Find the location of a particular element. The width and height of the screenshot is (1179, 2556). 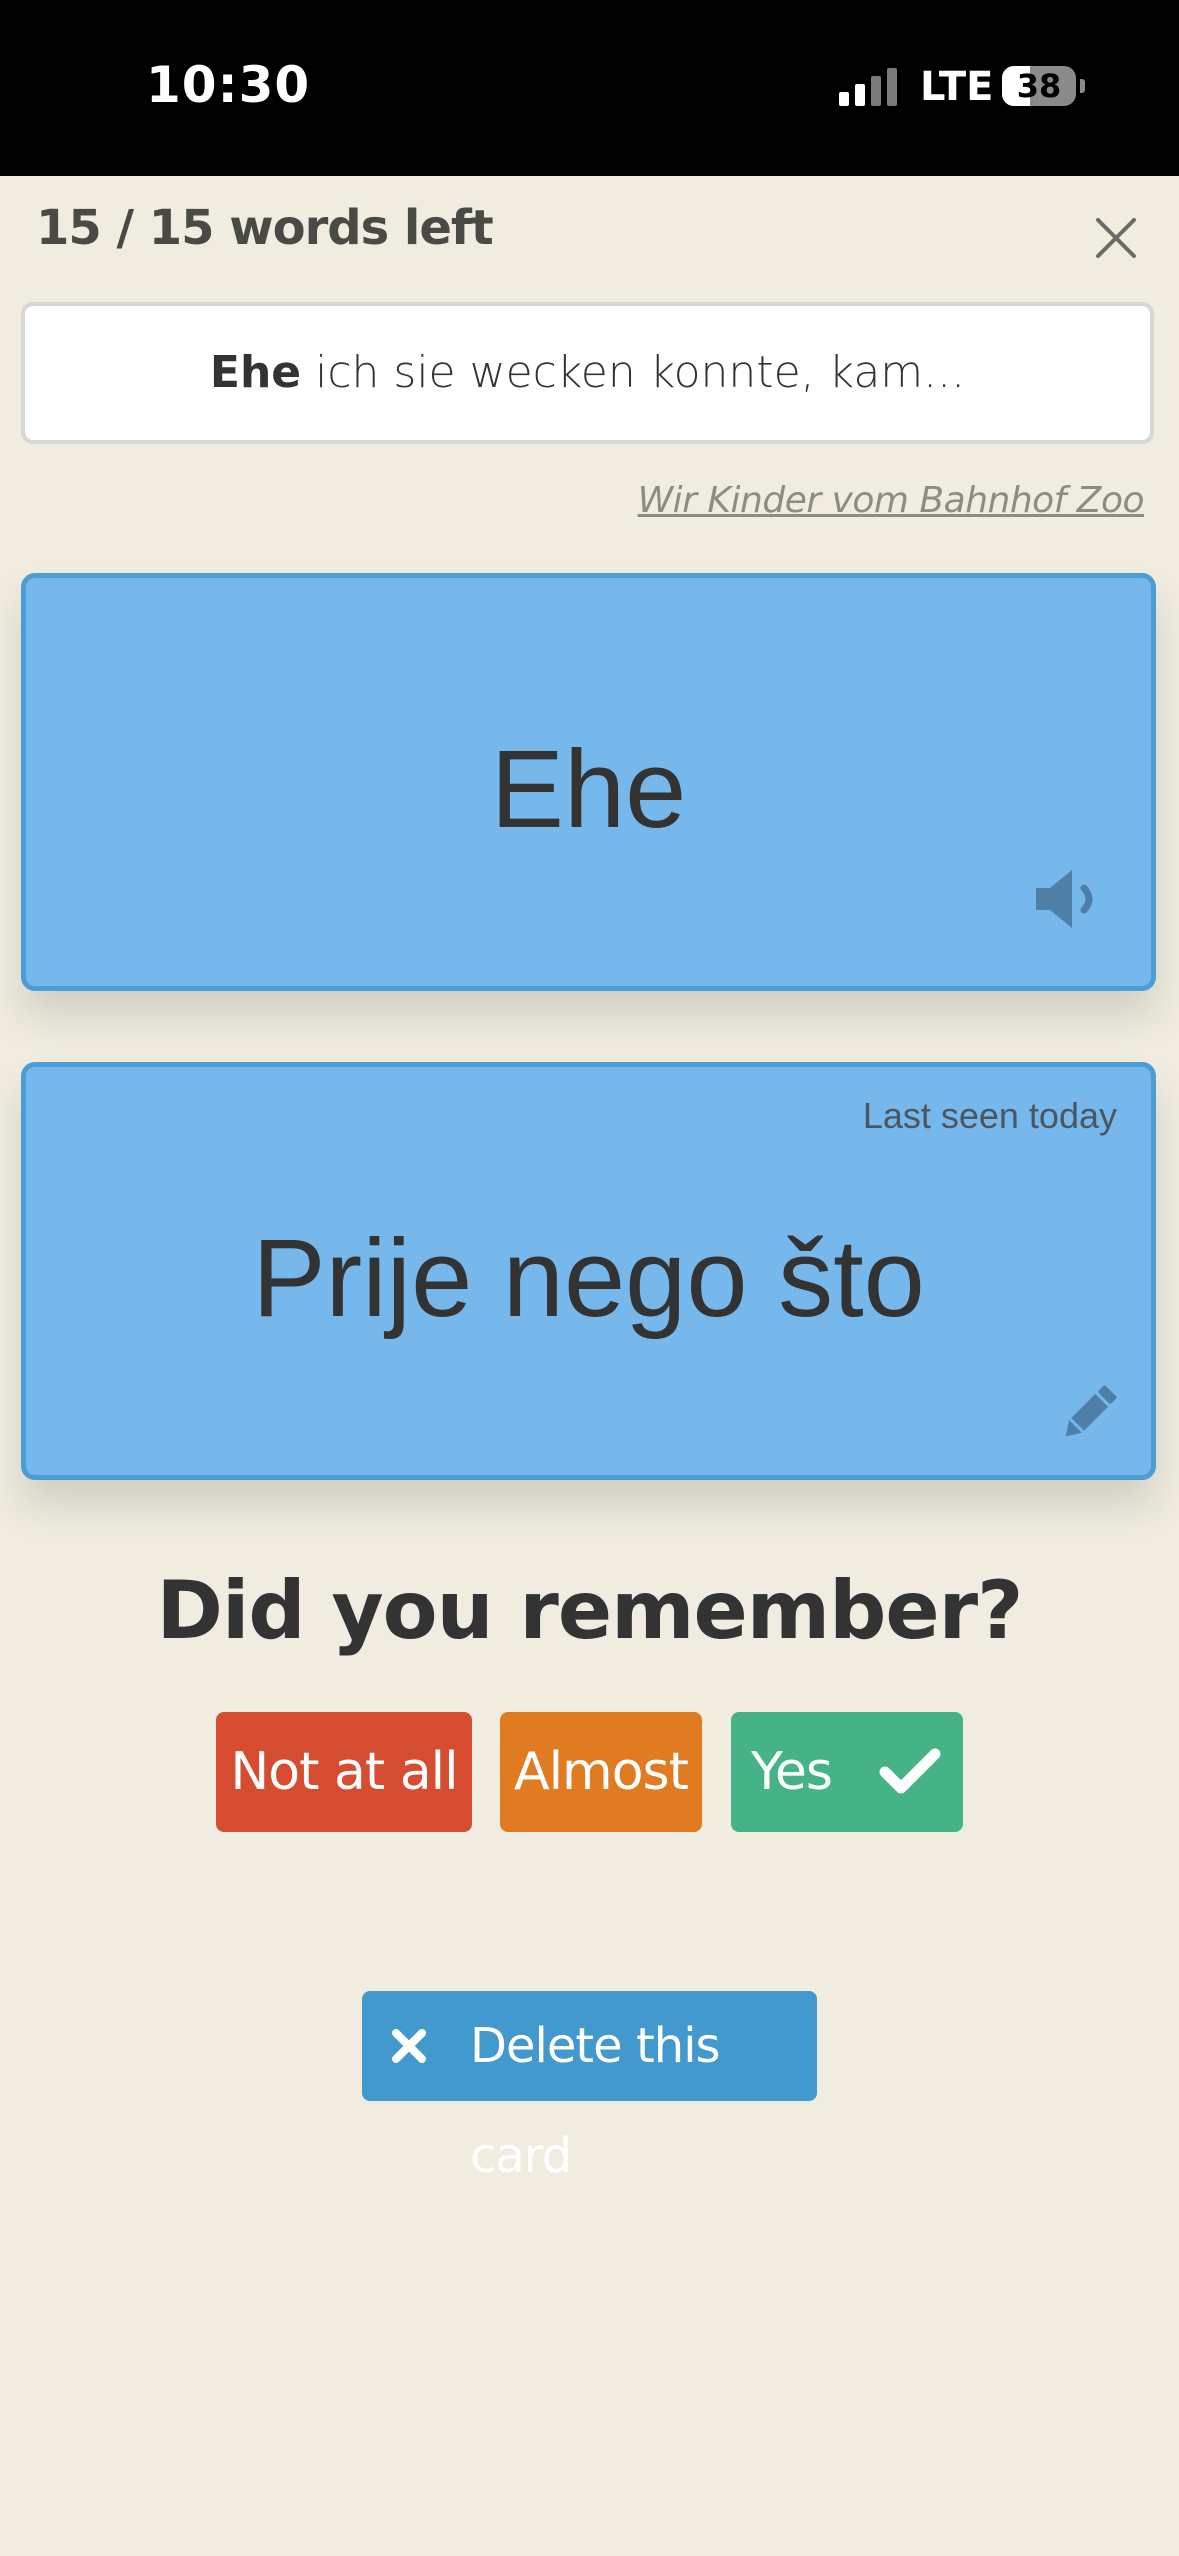

speaker-icon is located at coordinates (1068, 899).